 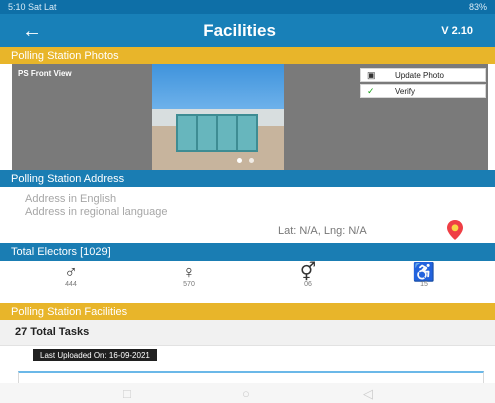 What do you see at coordinates (247, 178) in the screenshot?
I see `polling-station-address-section: Polling Station Address` at bounding box center [247, 178].